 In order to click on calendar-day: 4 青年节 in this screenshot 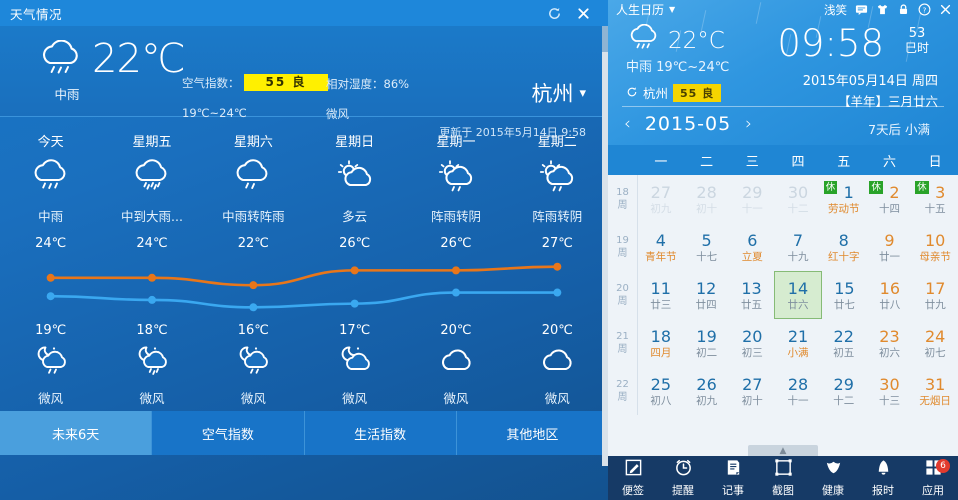, I will do `click(661, 247)`.